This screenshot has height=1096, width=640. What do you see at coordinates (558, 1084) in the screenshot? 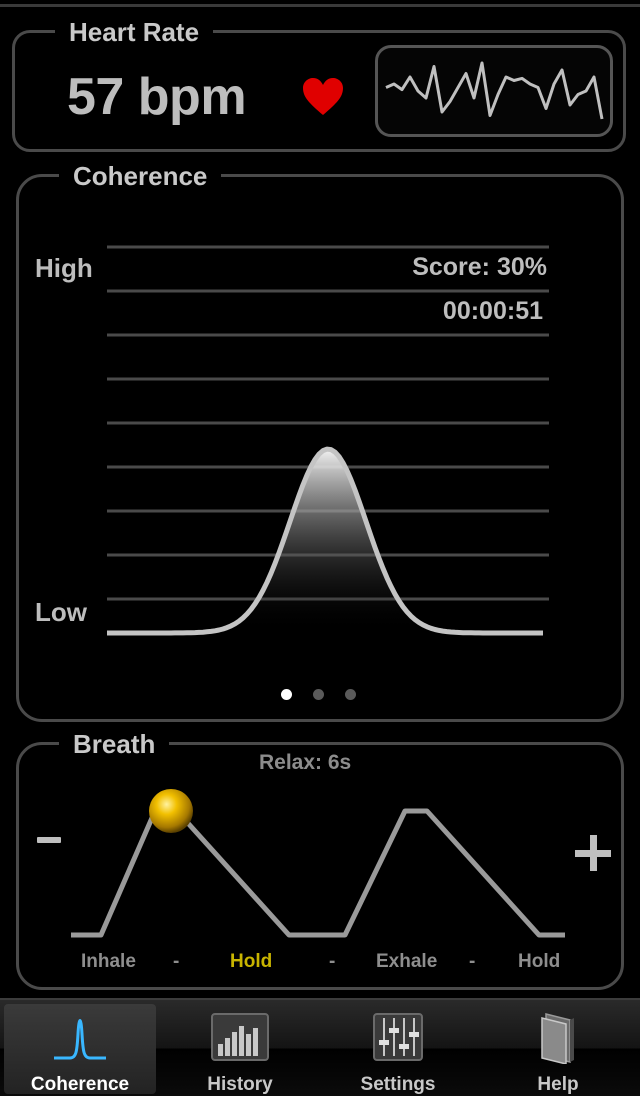
I see `tab-help-label: Help` at bounding box center [558, 1084].